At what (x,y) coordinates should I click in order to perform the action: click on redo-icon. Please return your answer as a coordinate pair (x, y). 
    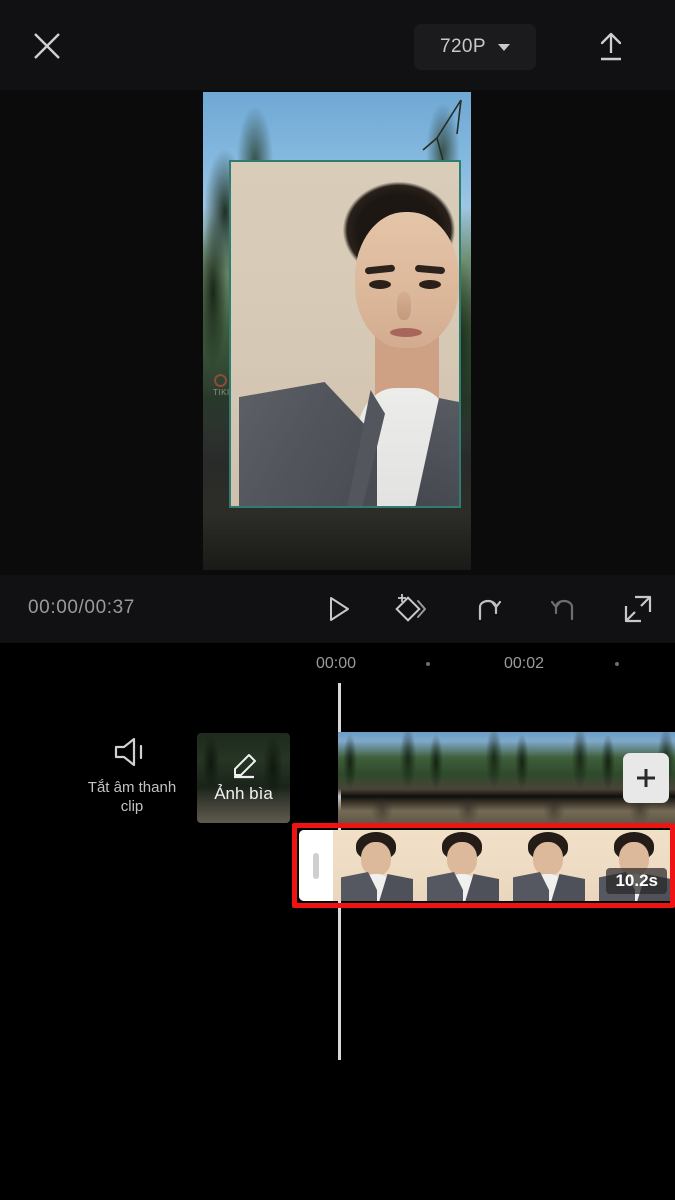
    Looking at the image, I should click on (562, 610).